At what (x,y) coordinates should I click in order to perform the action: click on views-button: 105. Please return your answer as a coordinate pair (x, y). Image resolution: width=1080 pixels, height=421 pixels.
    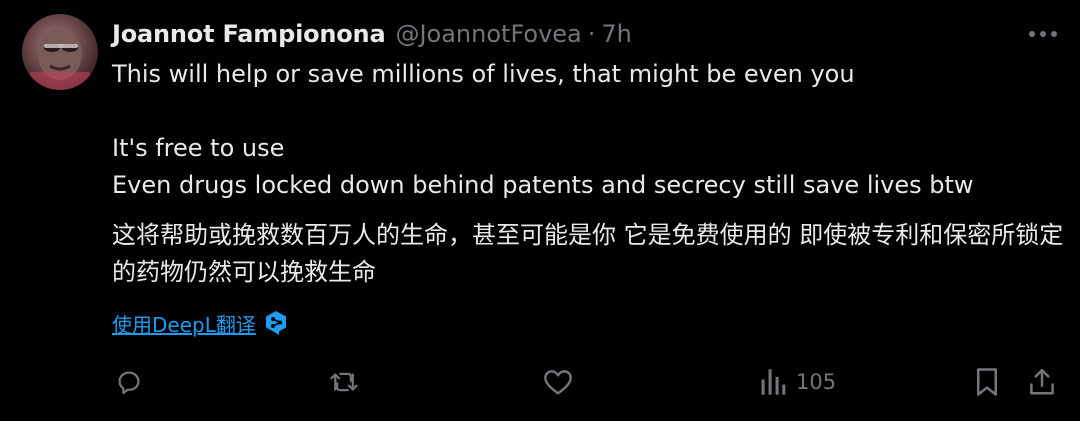
    Looking at the image, I should click on (798, 382).